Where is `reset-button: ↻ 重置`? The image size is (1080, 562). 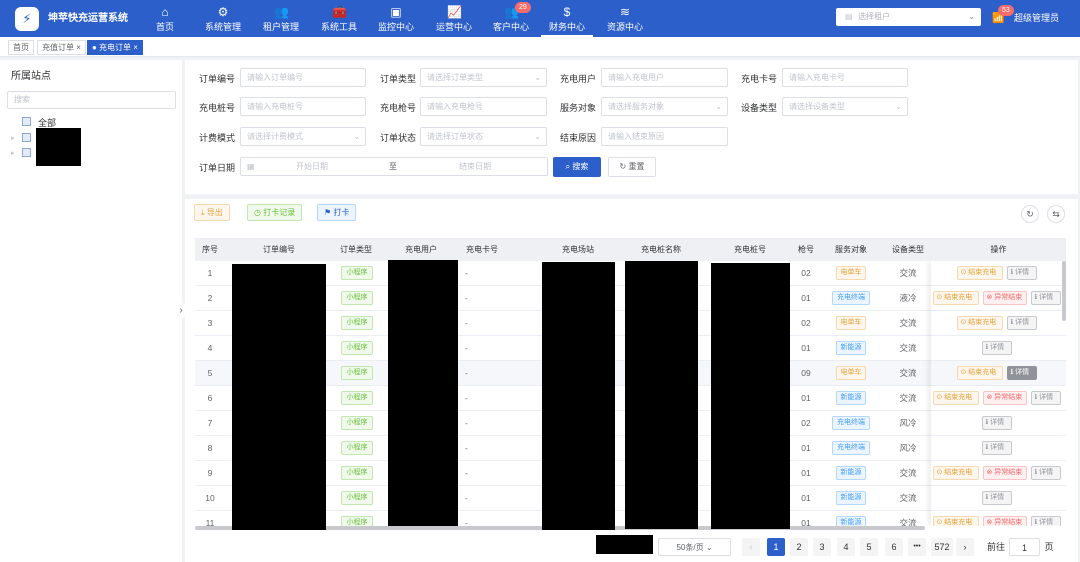 reset-button: ↻ 重置 is located at coordinates (632, 167).